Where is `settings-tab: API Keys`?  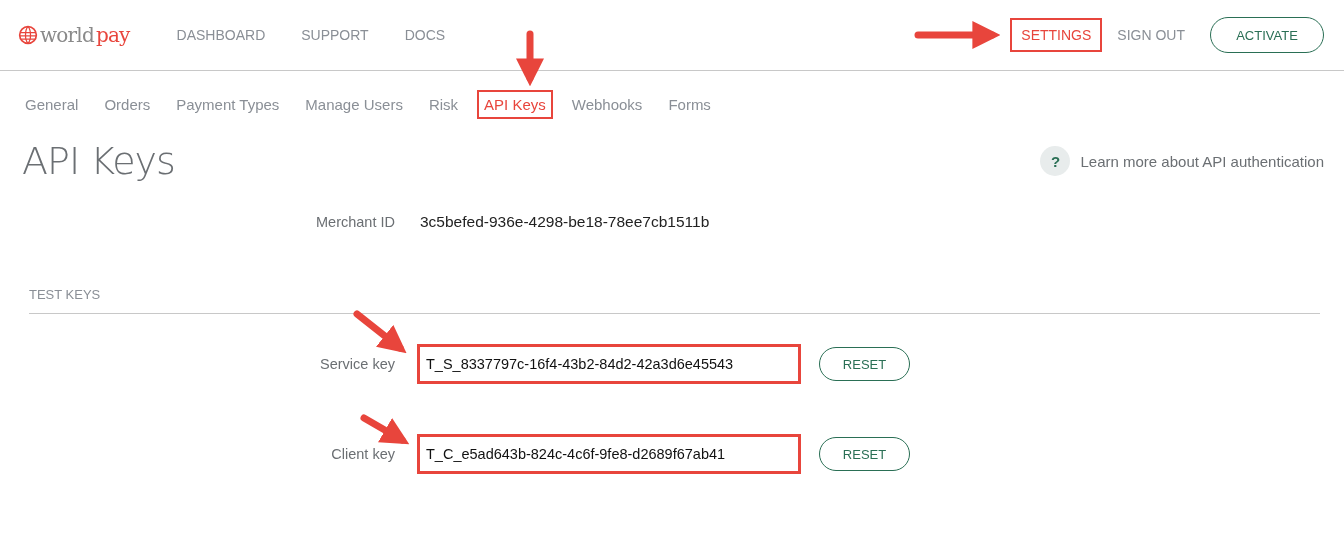
settings-tab: API Keys is located at coordinates (515, 104).